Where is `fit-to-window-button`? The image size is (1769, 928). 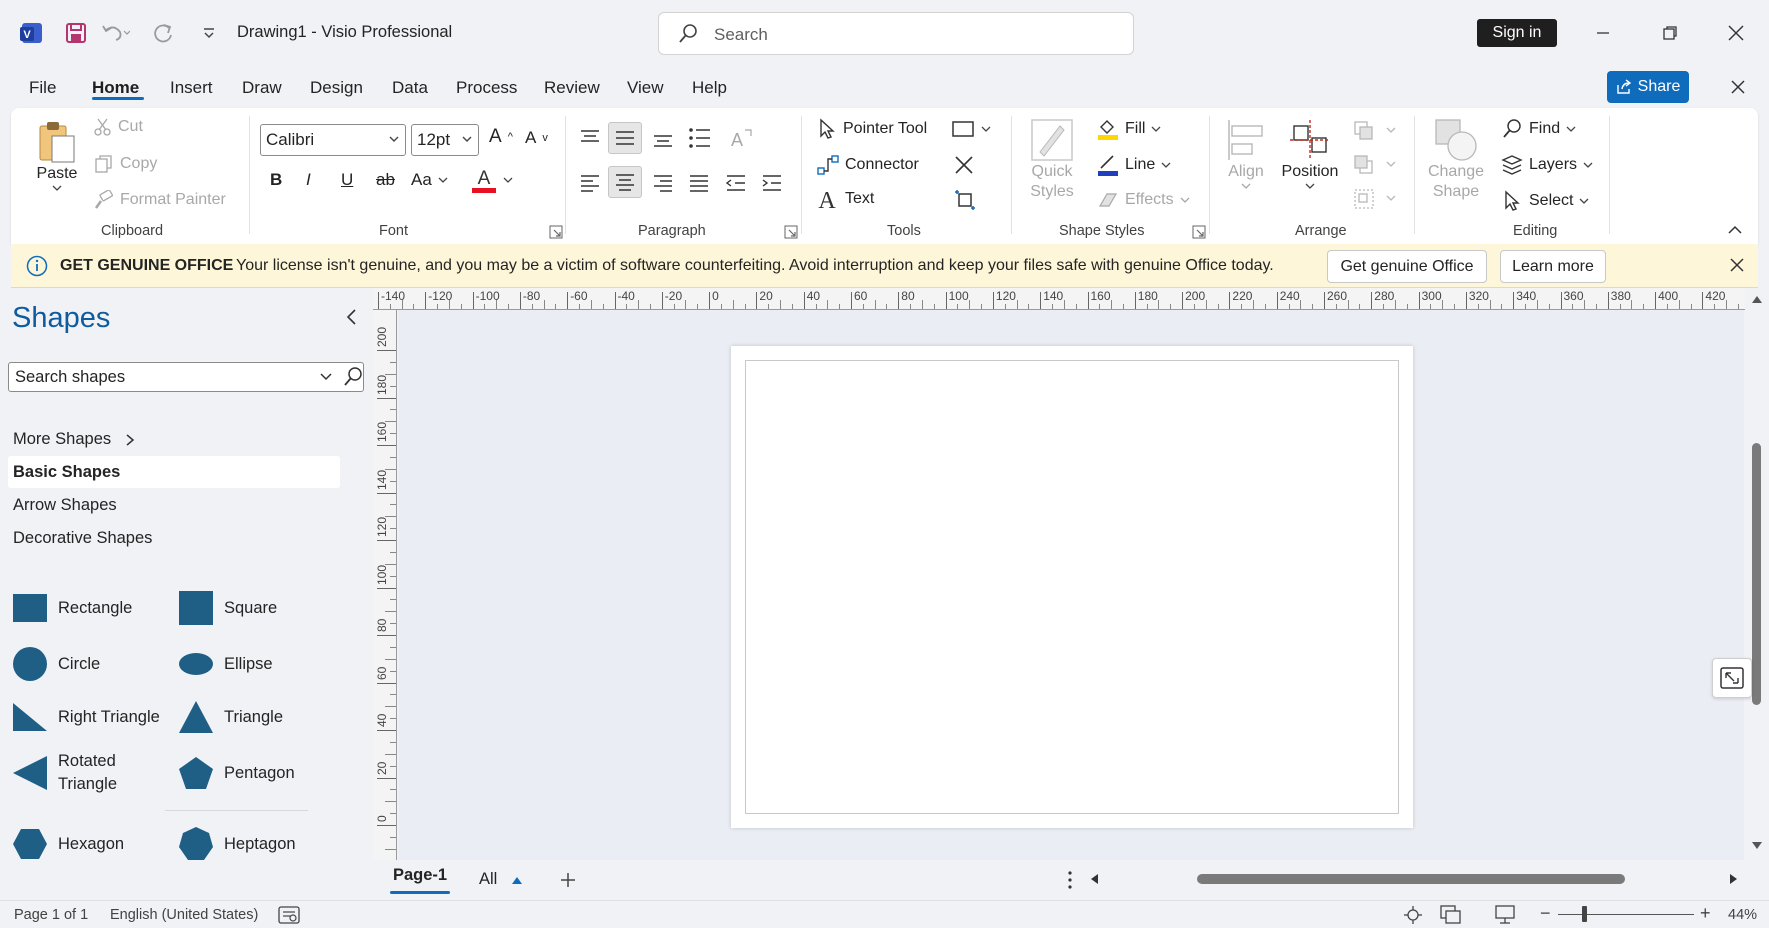
fit-to-window-button is located at coordinates (1732, 678).